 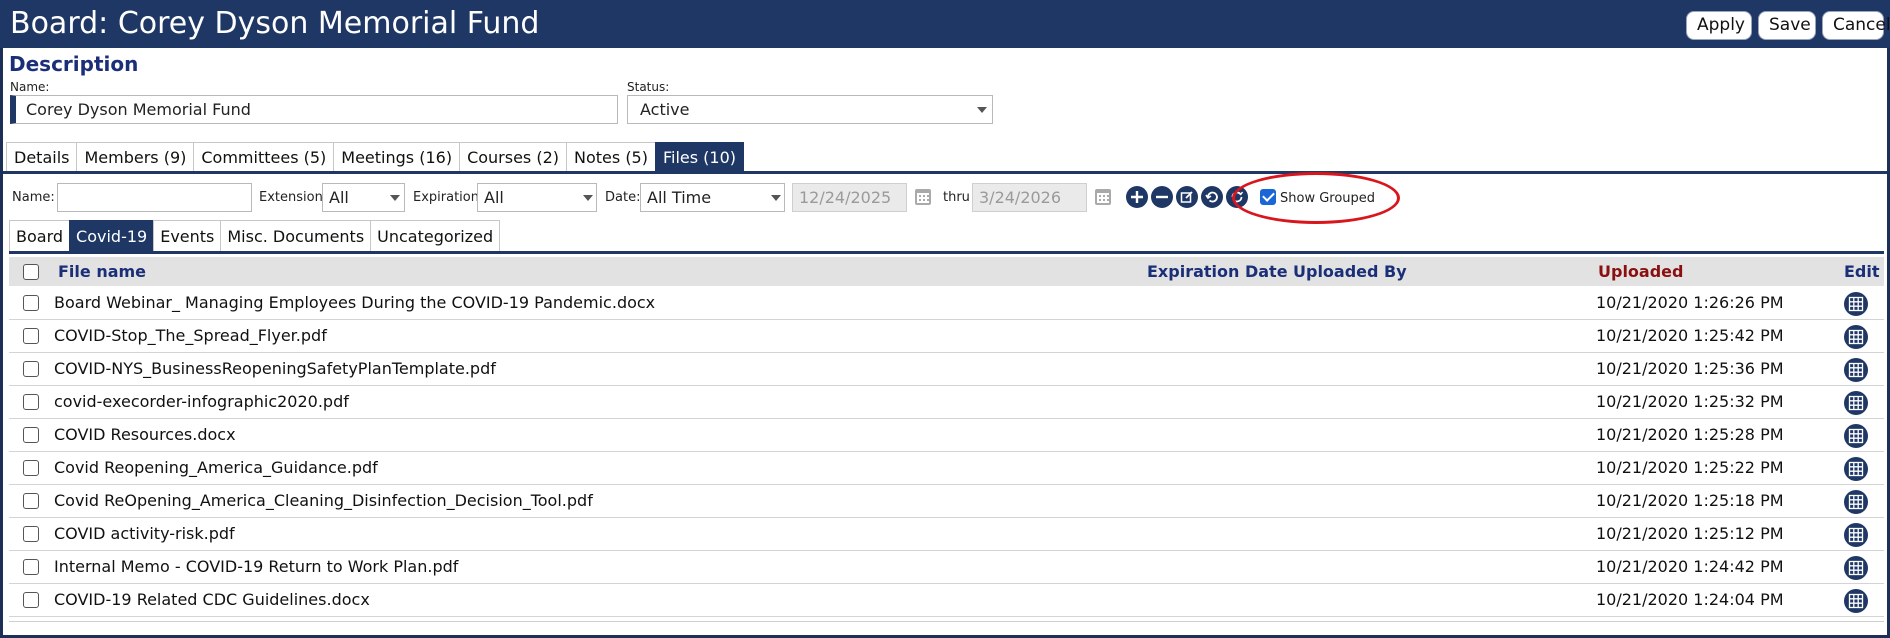 What do you see at coordinates (1690, 368) in the screenshot?
I see `uploaded-date: 10/21/2020 1:25:36 PM` at bounding box center [1690, 368].